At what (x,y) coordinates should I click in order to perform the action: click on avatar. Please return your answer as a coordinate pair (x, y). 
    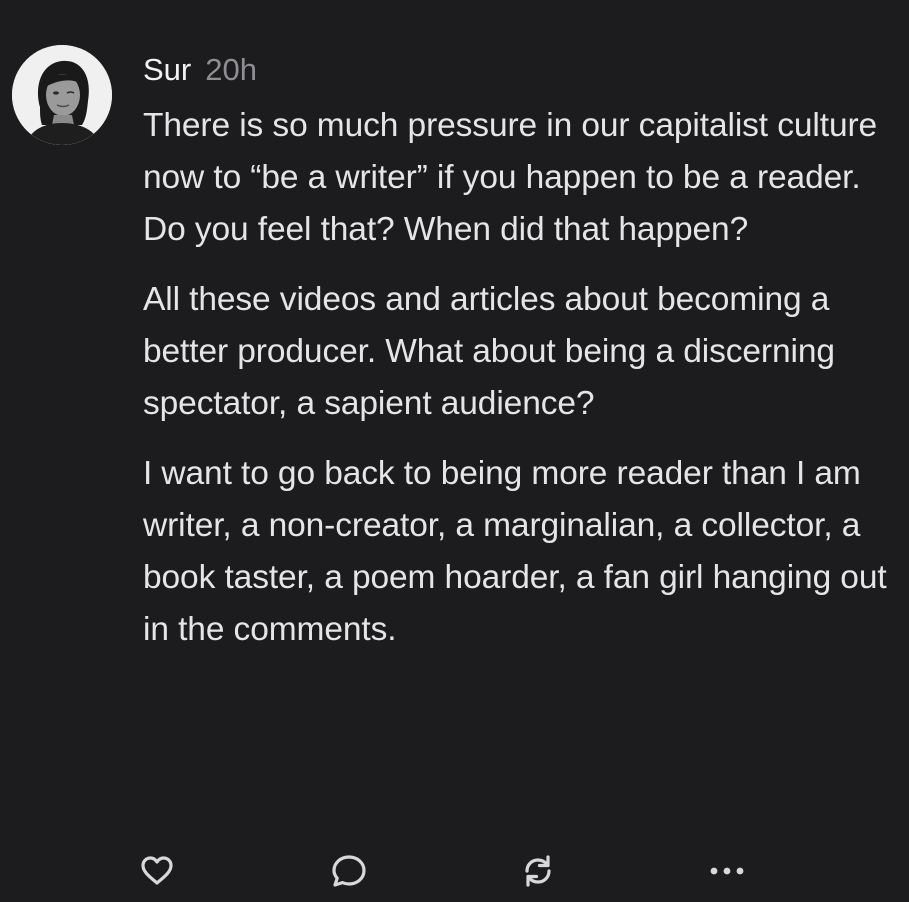
    Looking at the image, I should click on (62, 95).